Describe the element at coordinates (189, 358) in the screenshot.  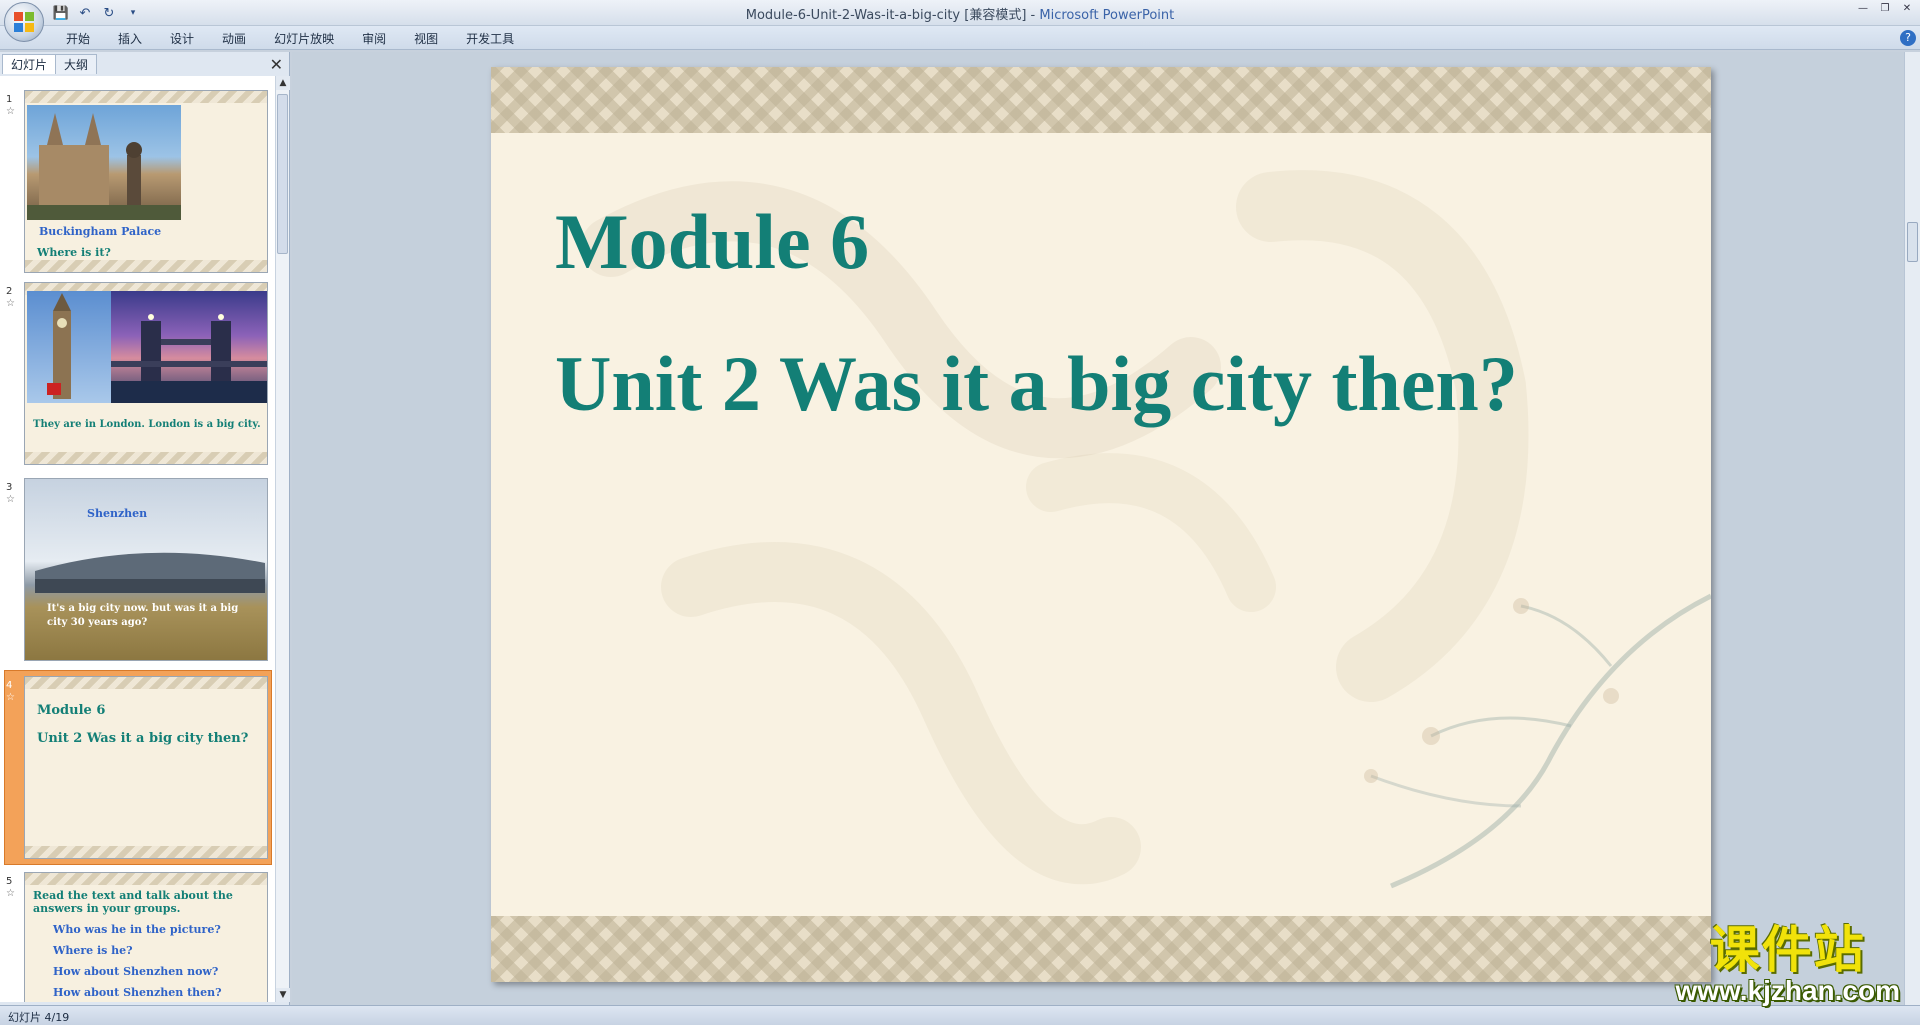
I see `tower-bridge-illustration` at that location.